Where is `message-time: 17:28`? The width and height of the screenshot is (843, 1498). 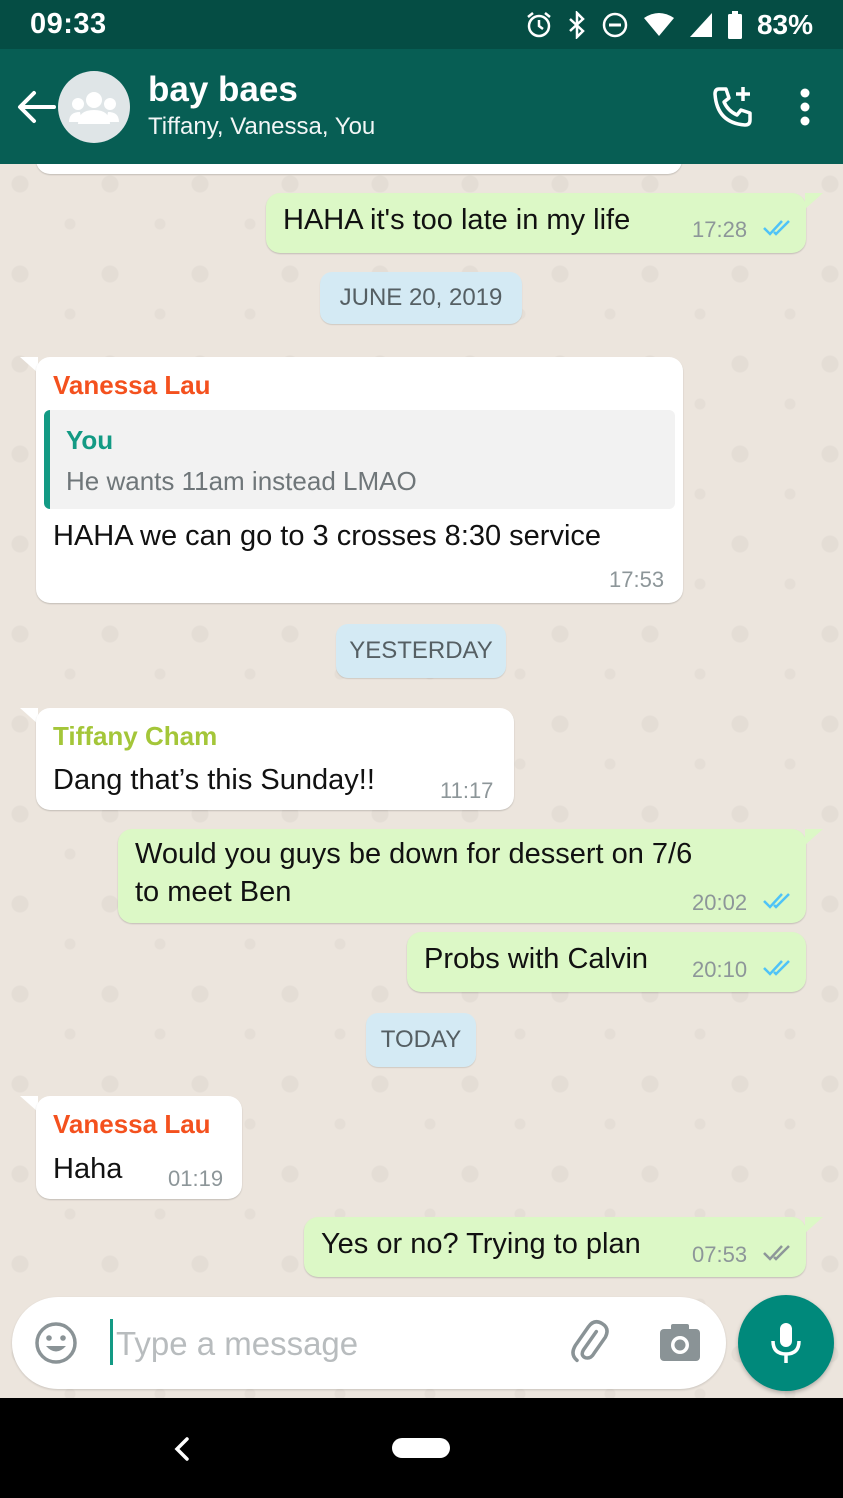
message-time: 17:28 is located at coordinates (720, 229).